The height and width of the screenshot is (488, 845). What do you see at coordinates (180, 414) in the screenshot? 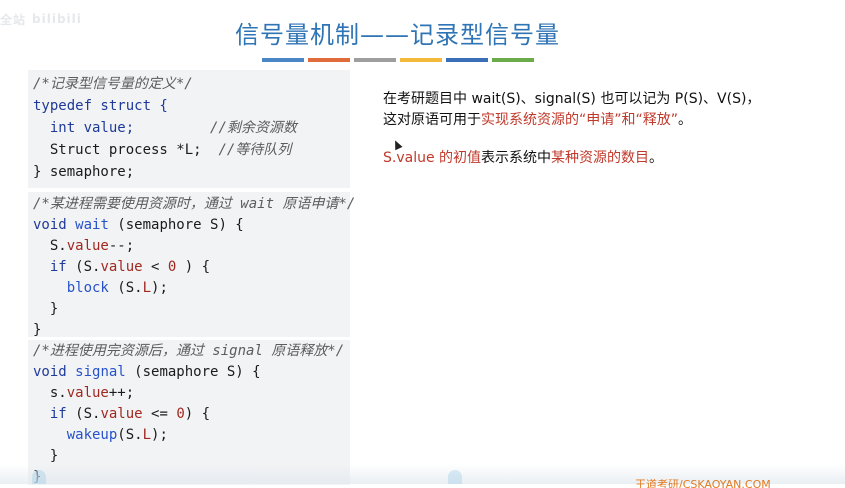
I see `code-token: 0` at bounding box center [180, 414].